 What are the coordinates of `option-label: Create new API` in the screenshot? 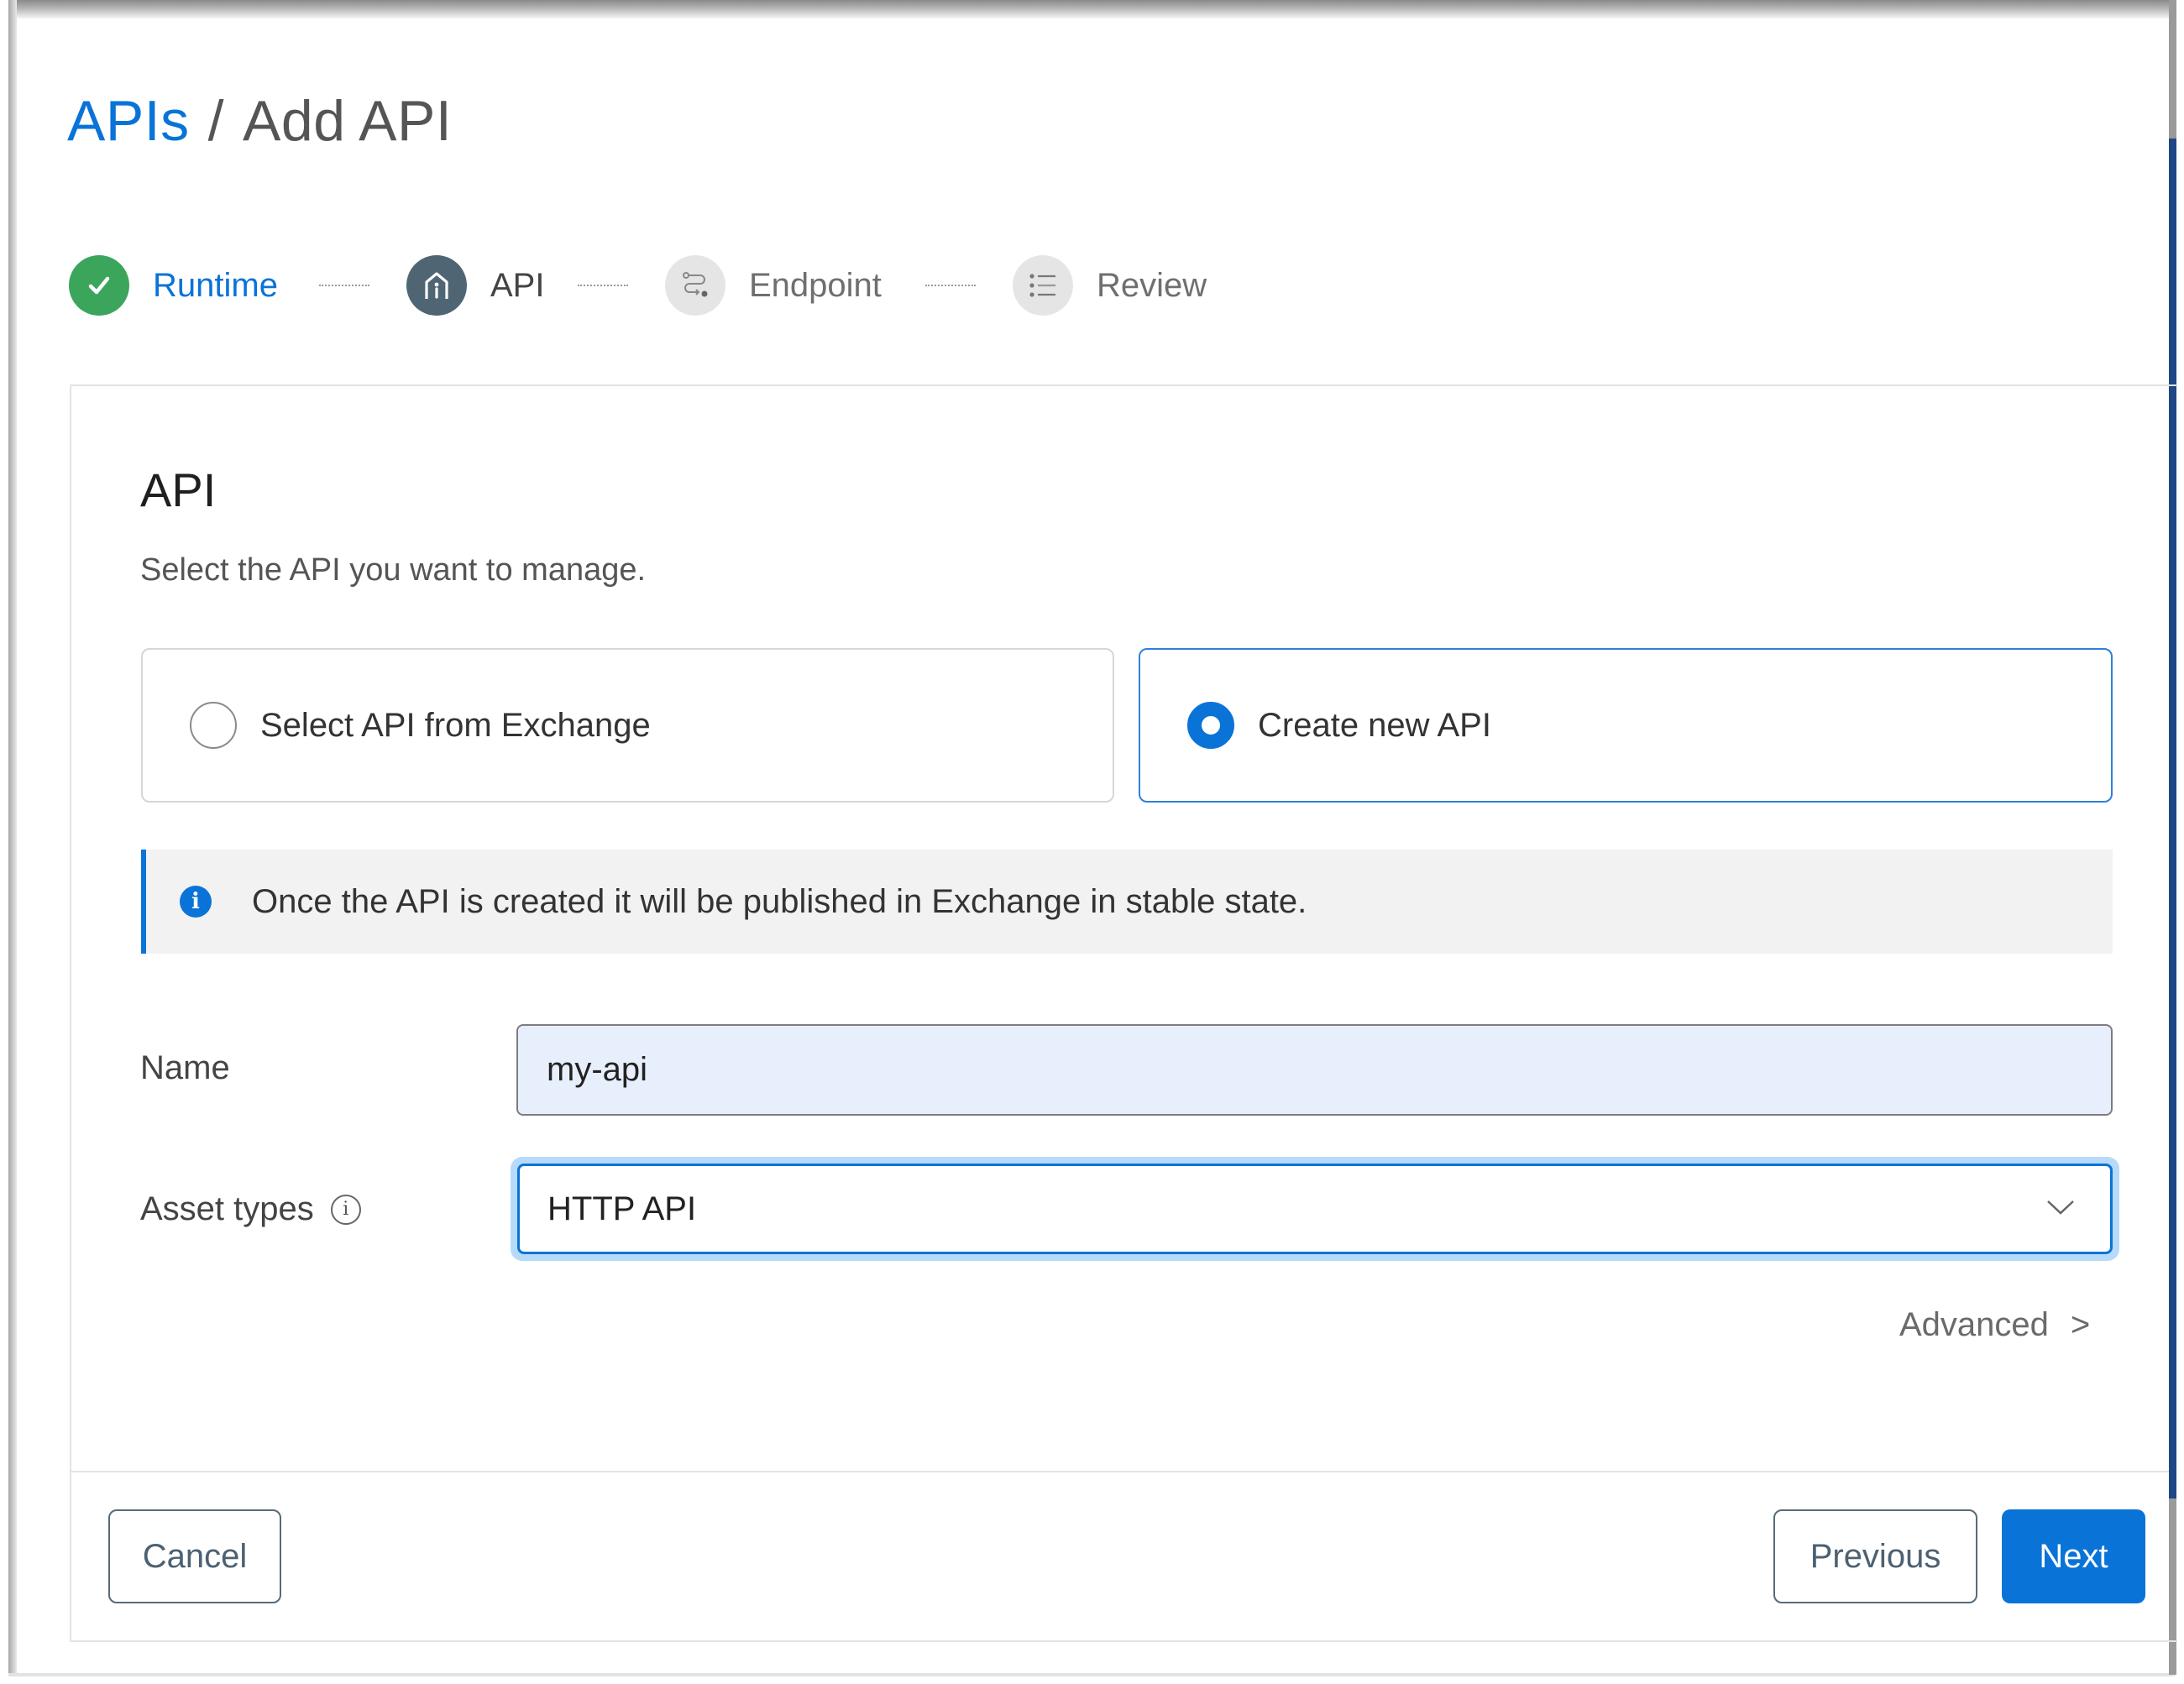 It's located at (1374, 725).